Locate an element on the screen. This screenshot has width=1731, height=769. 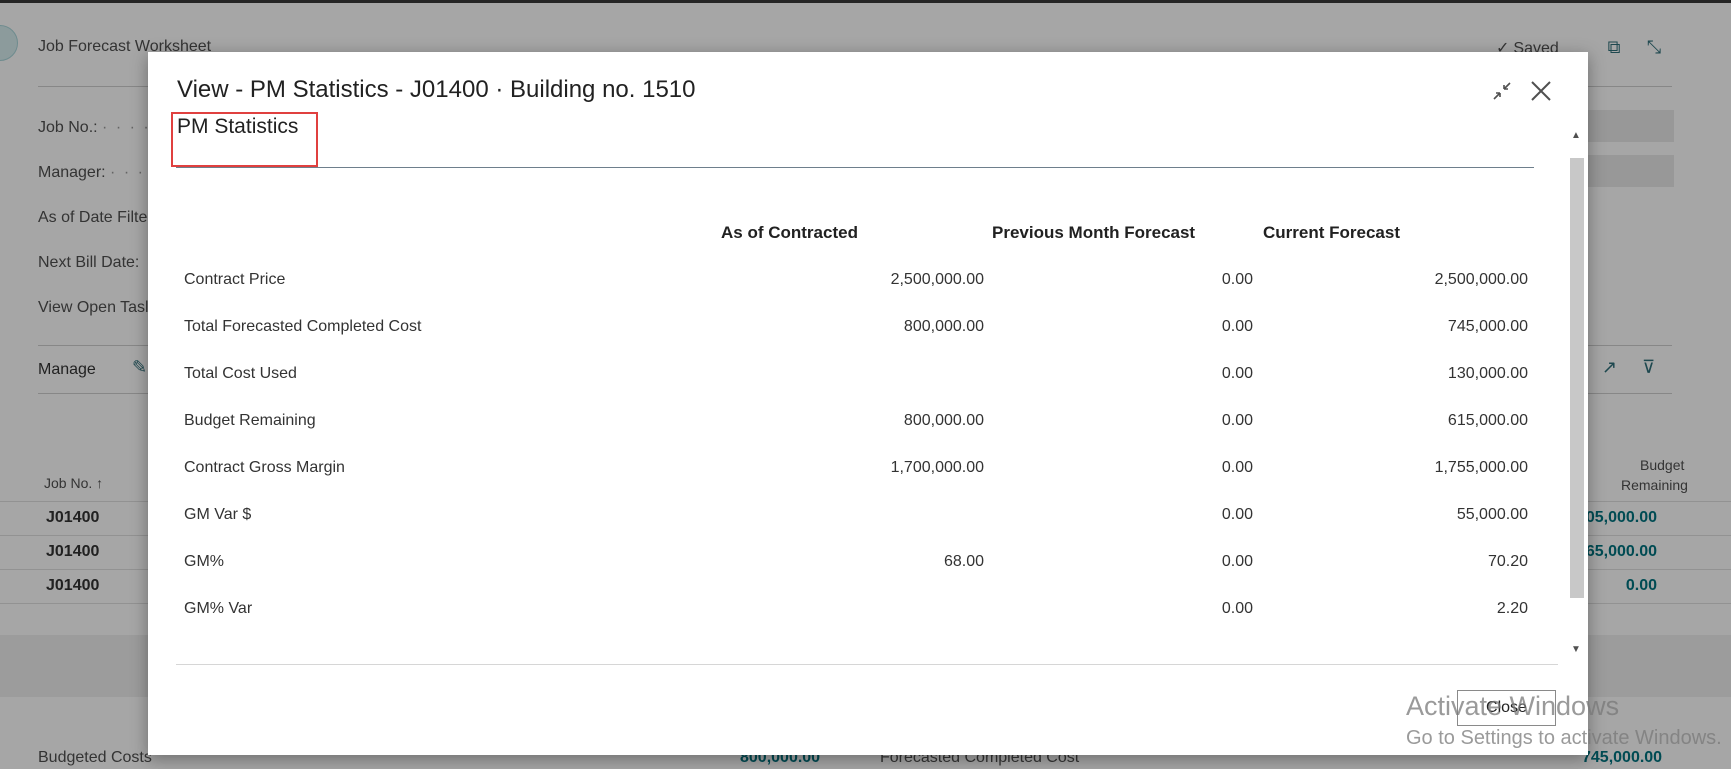
row-gm-percent-var-label: GM% Var is located at coordinates (218, 608).